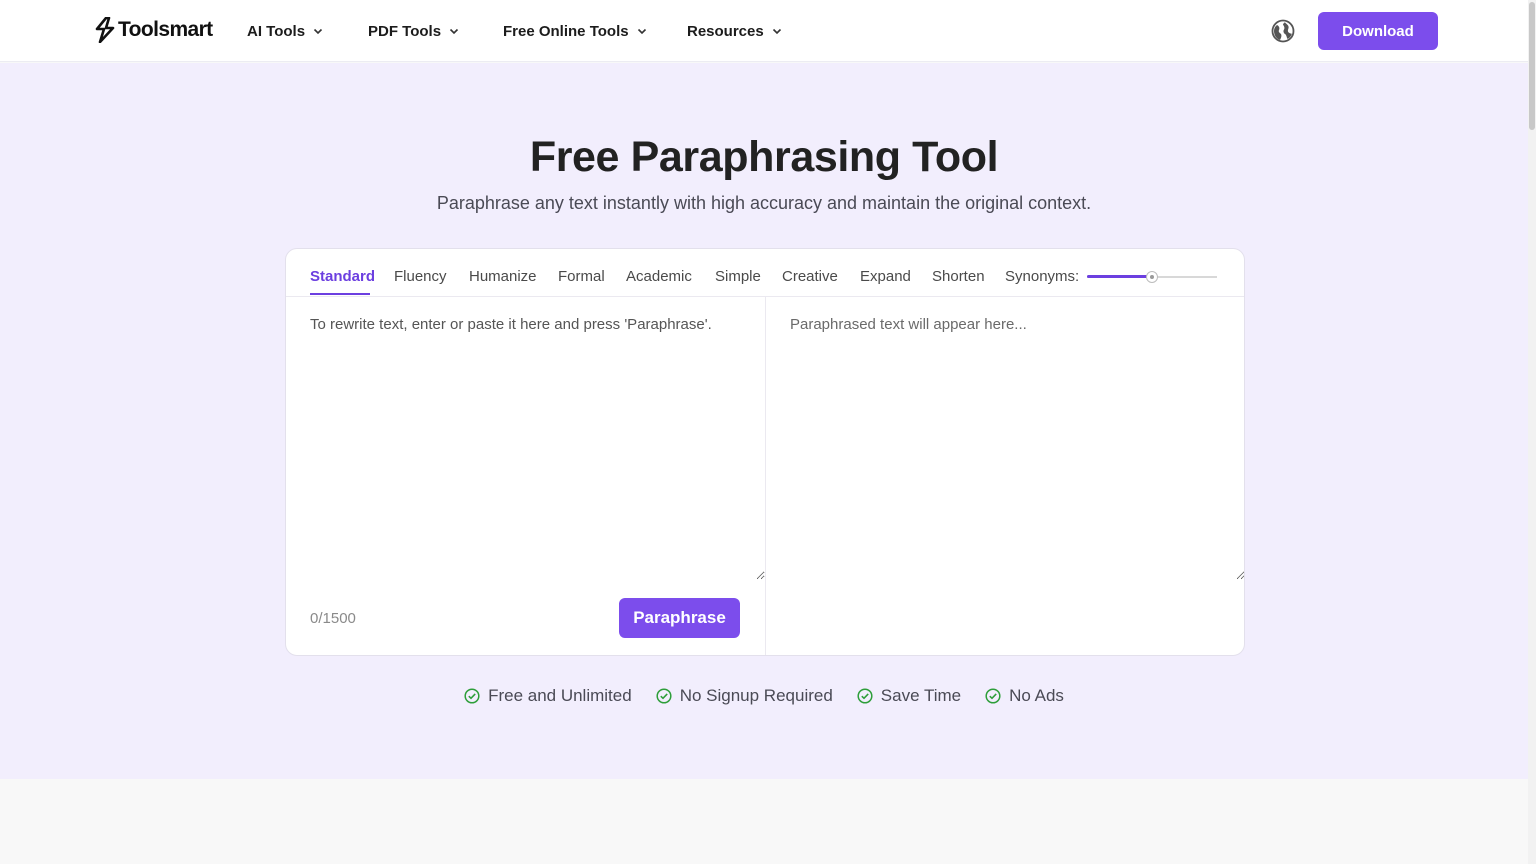 The height and width of the screenshot is (864, 1536). I want to click on feature-item: No Ads, so click(1024, 696).